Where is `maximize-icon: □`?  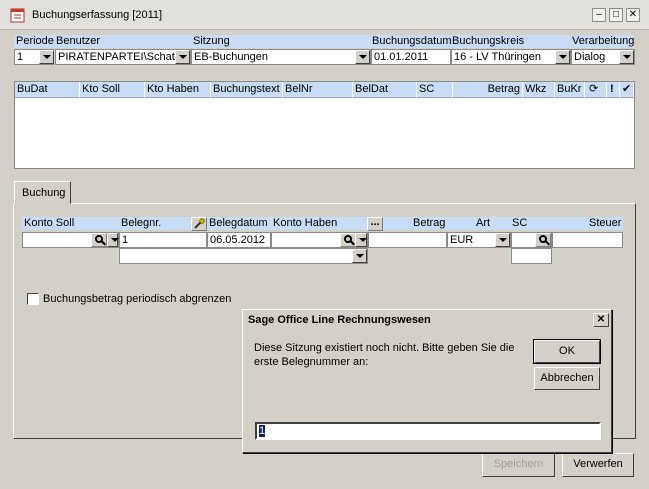 maximize-icon: □ is located at coordinates (616, 14).